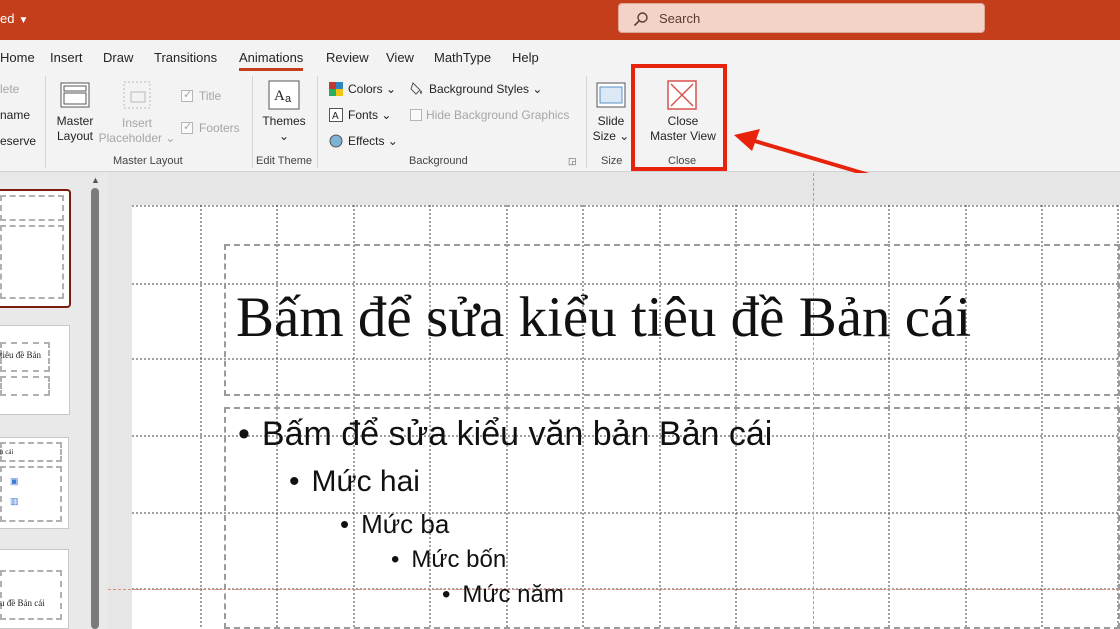  I want to click on effects-button: Effects ⌄, so click(373, 141).